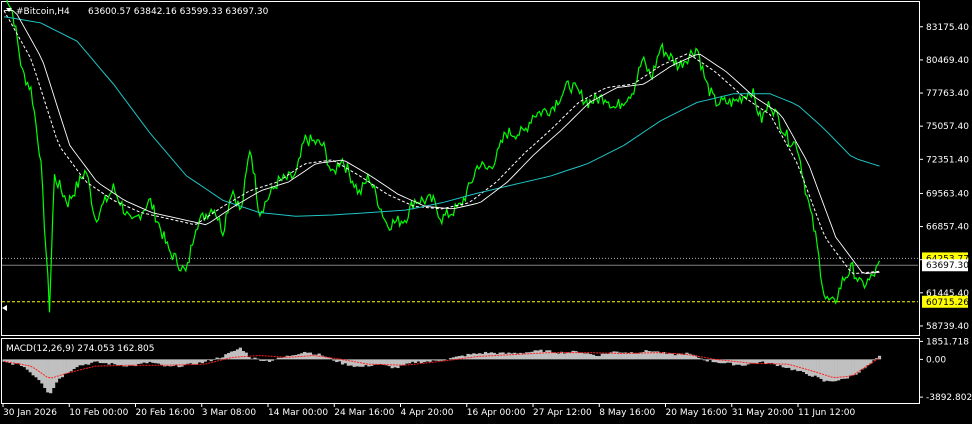  I want to click on macd-header: MACD(12,26,9) 274.053 162.805, so click(80, 349).